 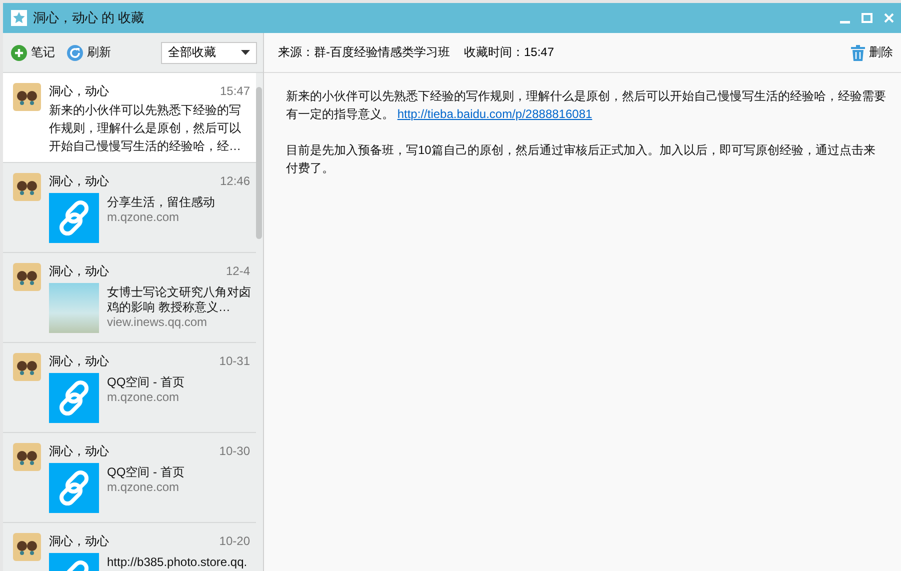 What do you see at coordinates (157, 322) in the screenshot?
I see `link-domain: view.inews.qq.com` at bounding box center [157, 322].